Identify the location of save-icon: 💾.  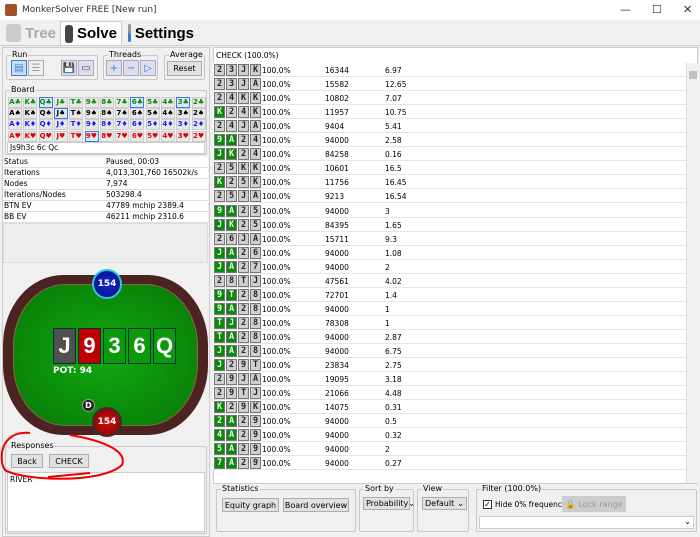
(69, 68).